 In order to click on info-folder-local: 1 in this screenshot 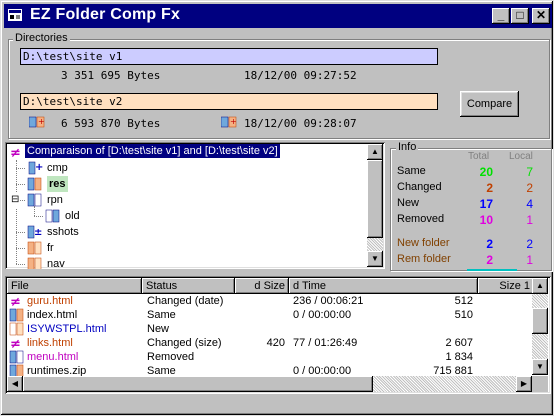, I will do `click(529, 260)`.